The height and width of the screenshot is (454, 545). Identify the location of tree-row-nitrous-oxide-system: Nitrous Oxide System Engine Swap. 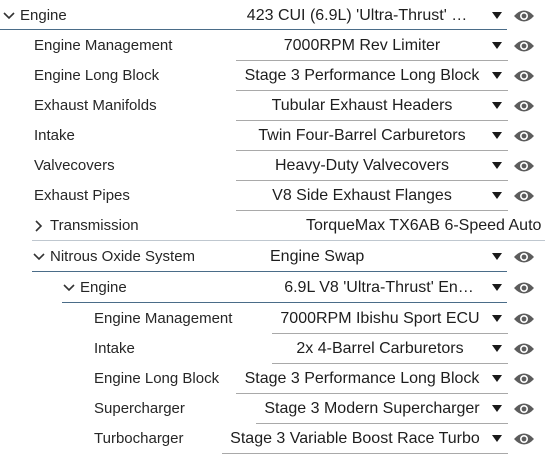
(272, 257).